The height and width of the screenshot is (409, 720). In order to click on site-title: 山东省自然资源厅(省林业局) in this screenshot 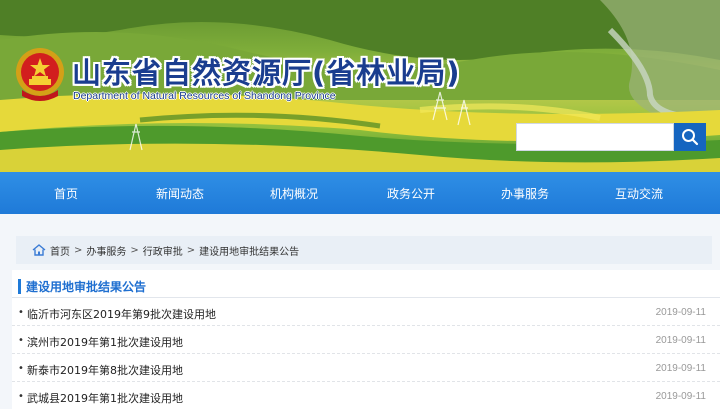, I will do `click(266, 73)`.